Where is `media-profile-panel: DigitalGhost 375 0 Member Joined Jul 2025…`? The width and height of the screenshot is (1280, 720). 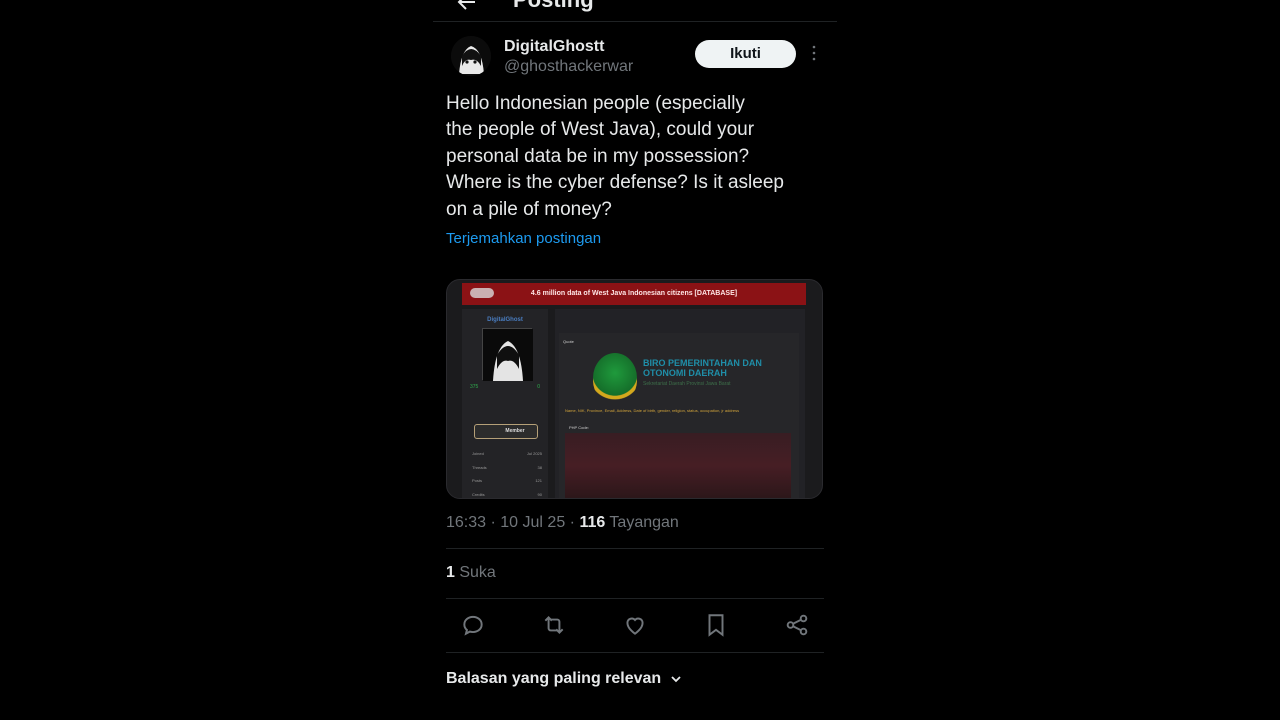 media-profile-panel: DigitalGhost 375 0 Member Joined Jul 2025… is located at coordinates (505, 403).